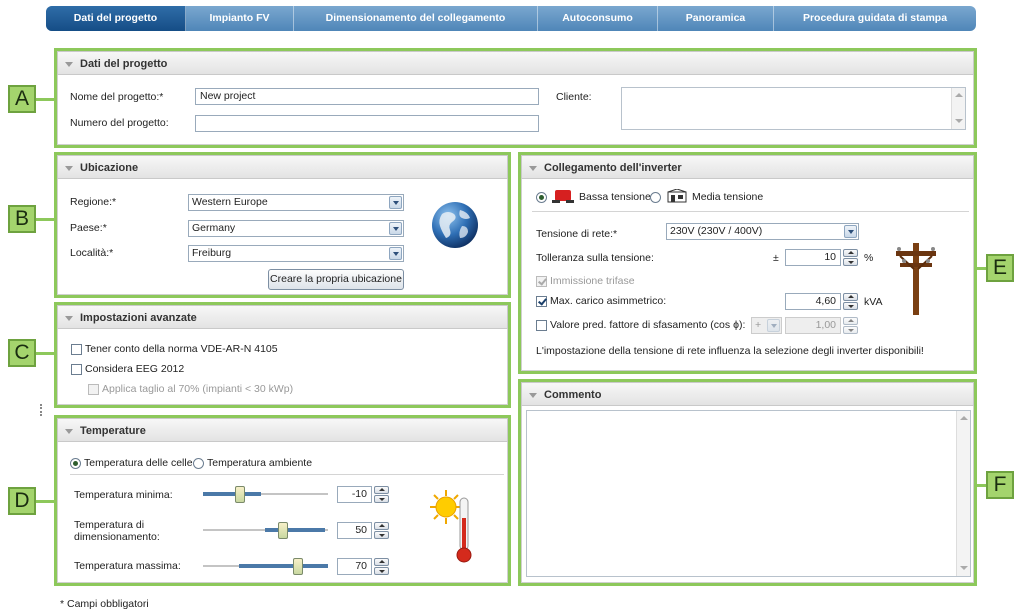 Image resolution: width=1024 pixels, height=614 pixels. I want to click on vde-label: Tener conto della norma VDE-AR-N 4105, so click(181, 349).